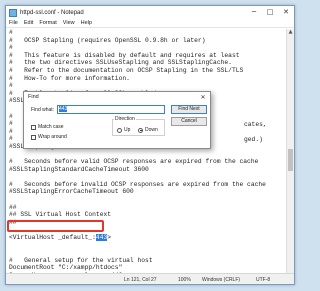 The height and width of the screenshot is (291, 320). What do you see at coordinates (127, 130) in the screenshot?
I see `direction-up-label: Up` at bounding box center [127, 130].